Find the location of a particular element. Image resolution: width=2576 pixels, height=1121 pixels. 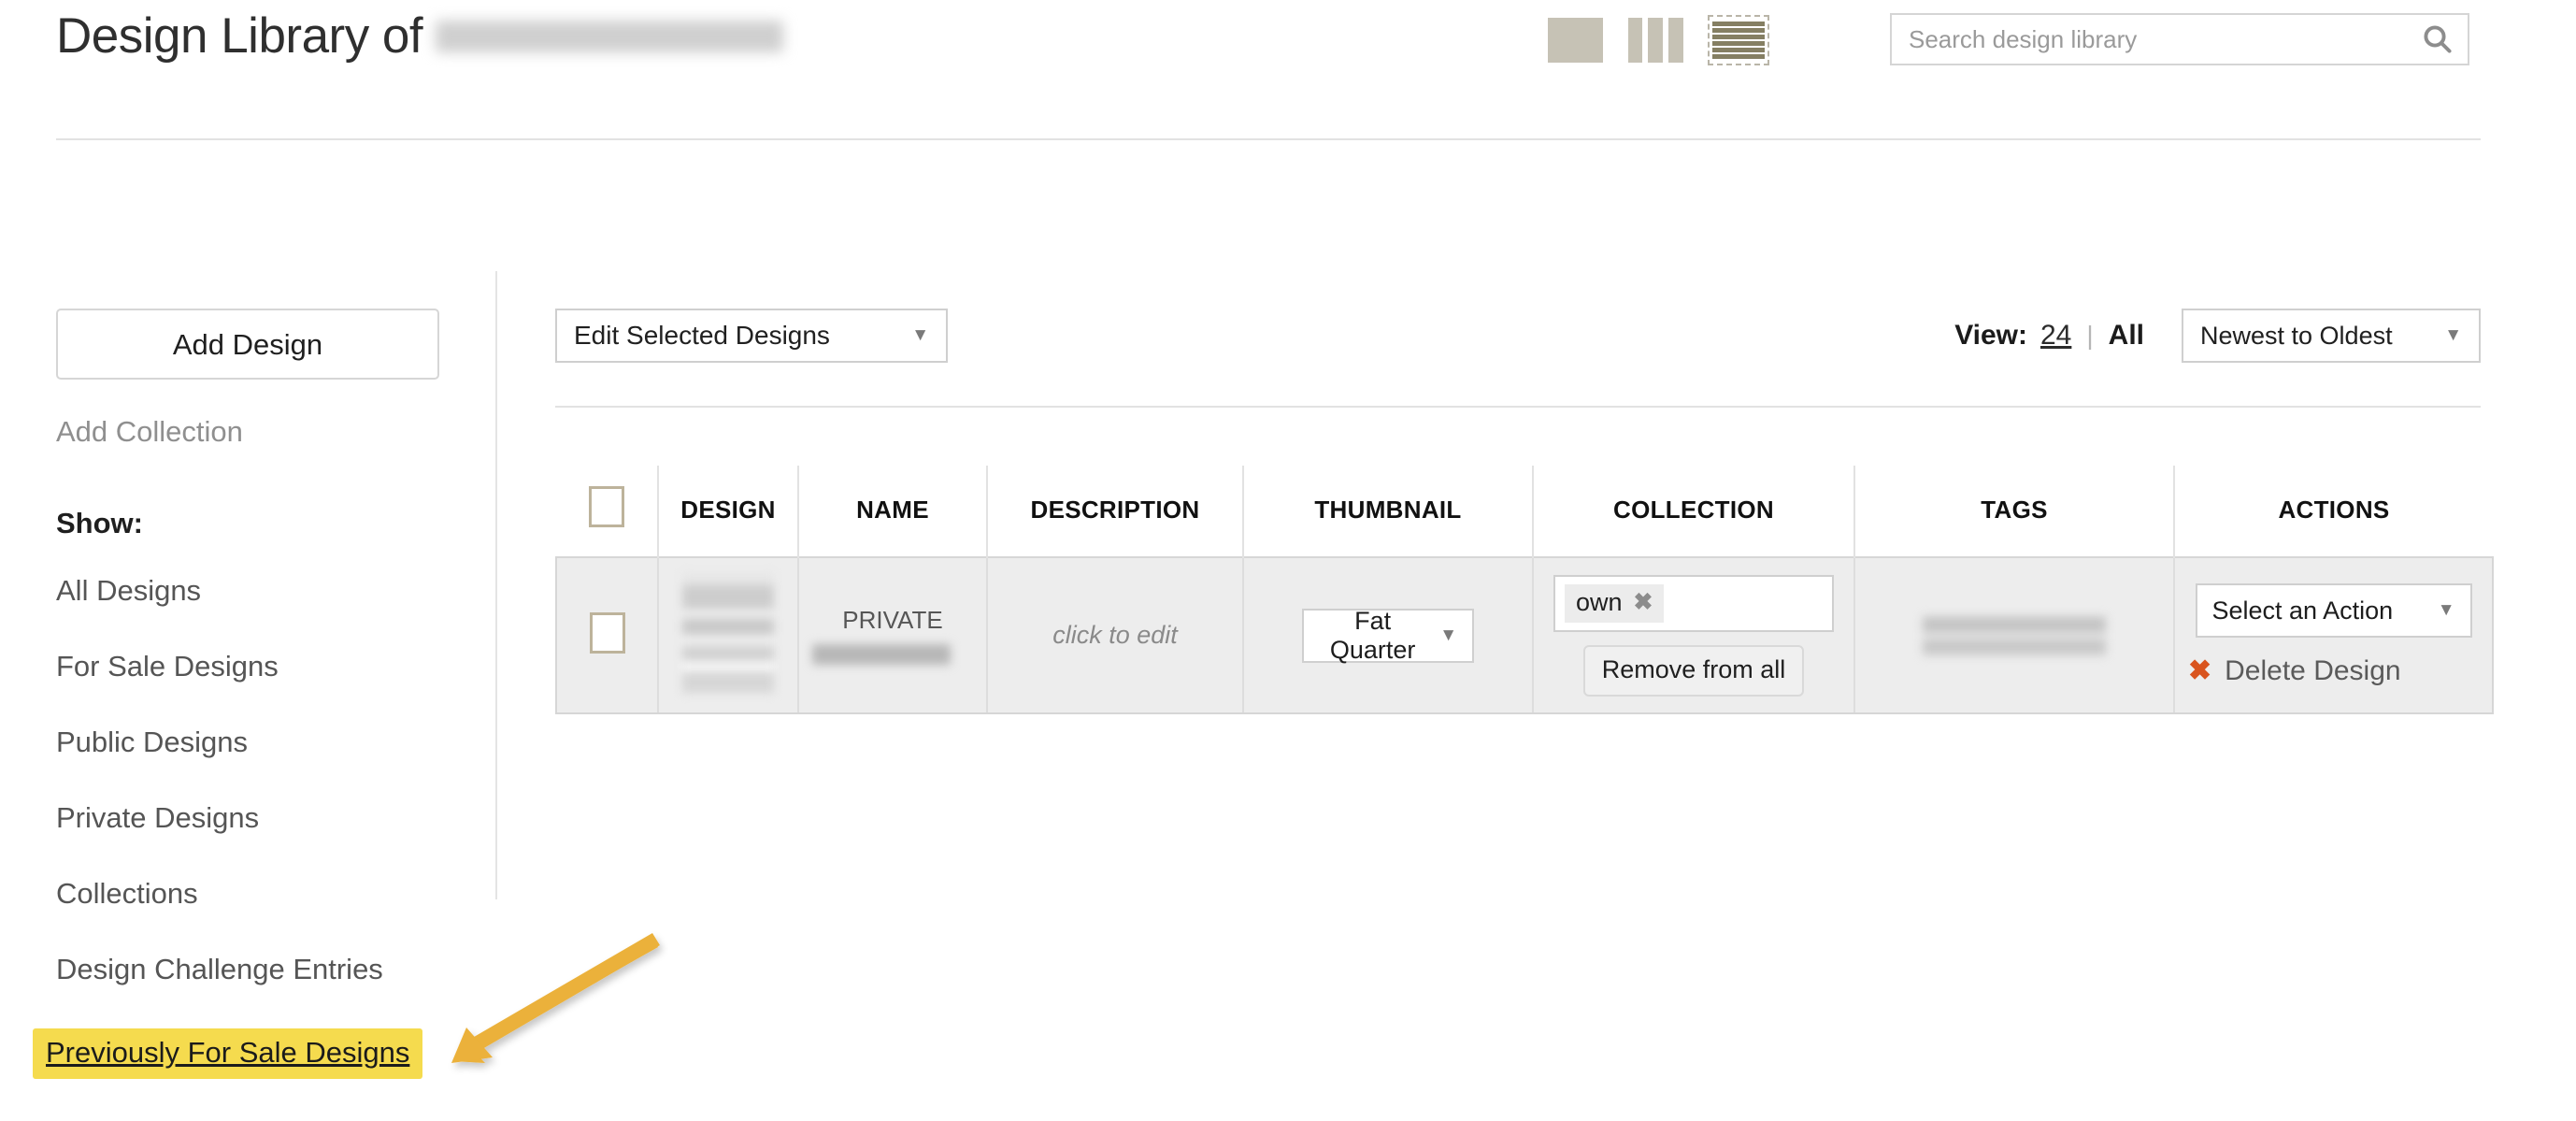

edit-selected-designs-select: Edit Selected Designs ▼ is located at coordinates (751, 336).